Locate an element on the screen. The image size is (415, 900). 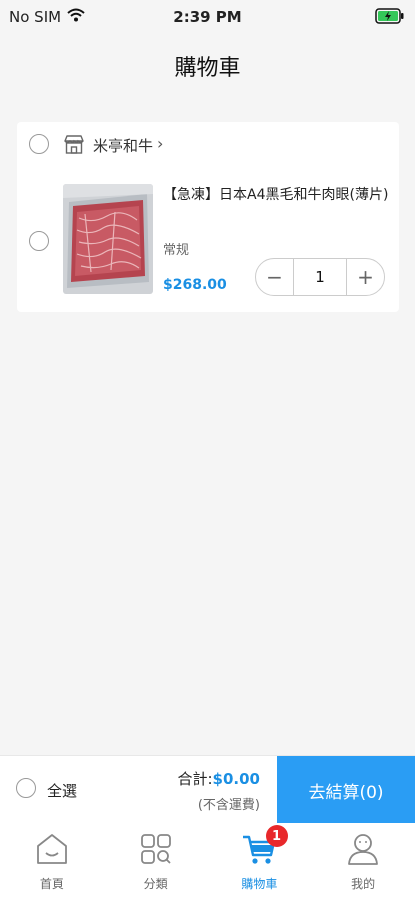
tab-cart: 1 購物車 is located at coordinates (260, 861).